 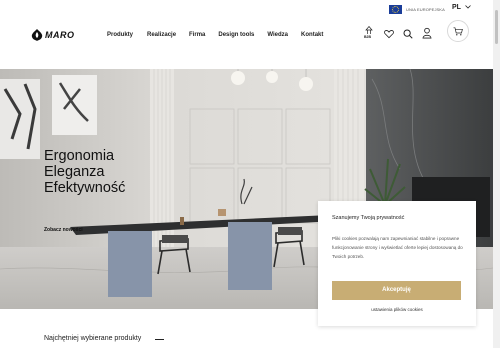 I want to click on b2b-button: B2B, so click(x=369, y=32).